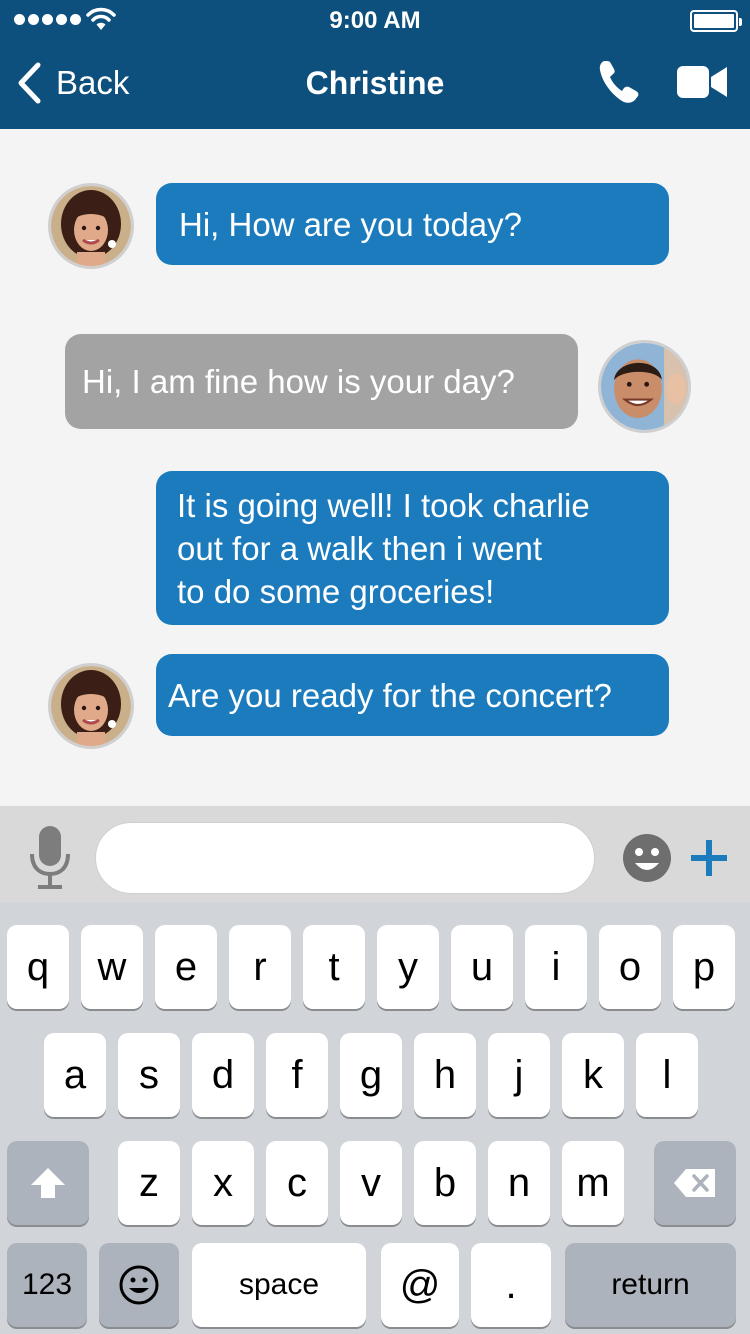 The height and width of the screenshot is (1334, 750). I want to click on message-text-line: out for a walk then i went, so click(360, 548).